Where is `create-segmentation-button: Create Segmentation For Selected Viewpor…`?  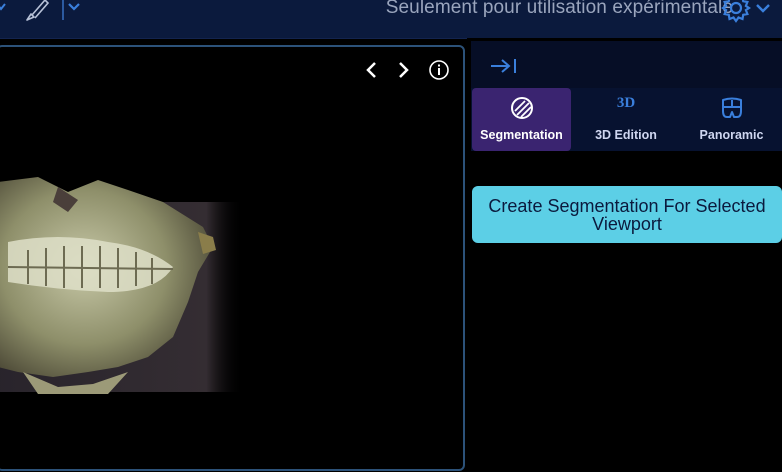
create-segmentation-button: Create Segmentation For Selected Viewpor… is located at coordinates (627, 214).